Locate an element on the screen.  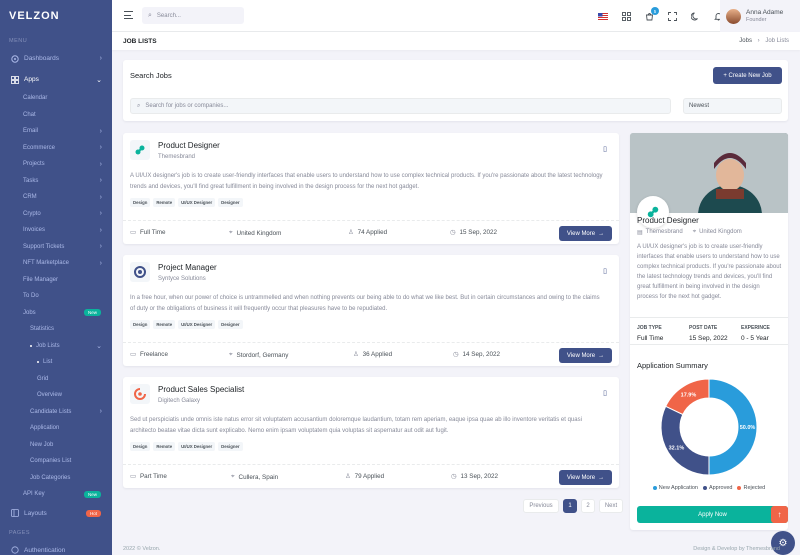
breadcrumb-parent: Jobs is located at coordinates (745, 41).